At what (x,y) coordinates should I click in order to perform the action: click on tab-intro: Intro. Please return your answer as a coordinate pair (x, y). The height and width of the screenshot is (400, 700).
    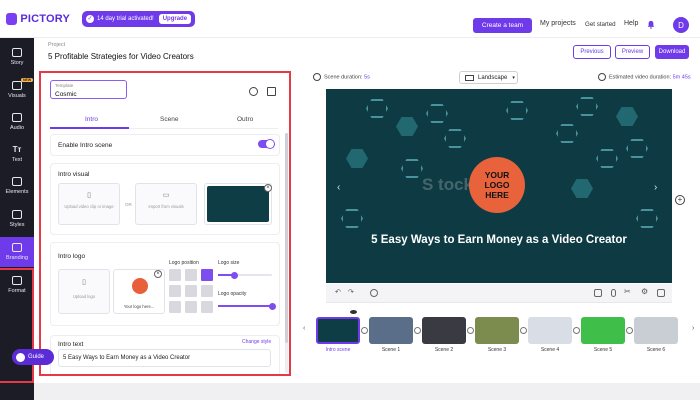
    Looking at the image, I should click on (91, 119).